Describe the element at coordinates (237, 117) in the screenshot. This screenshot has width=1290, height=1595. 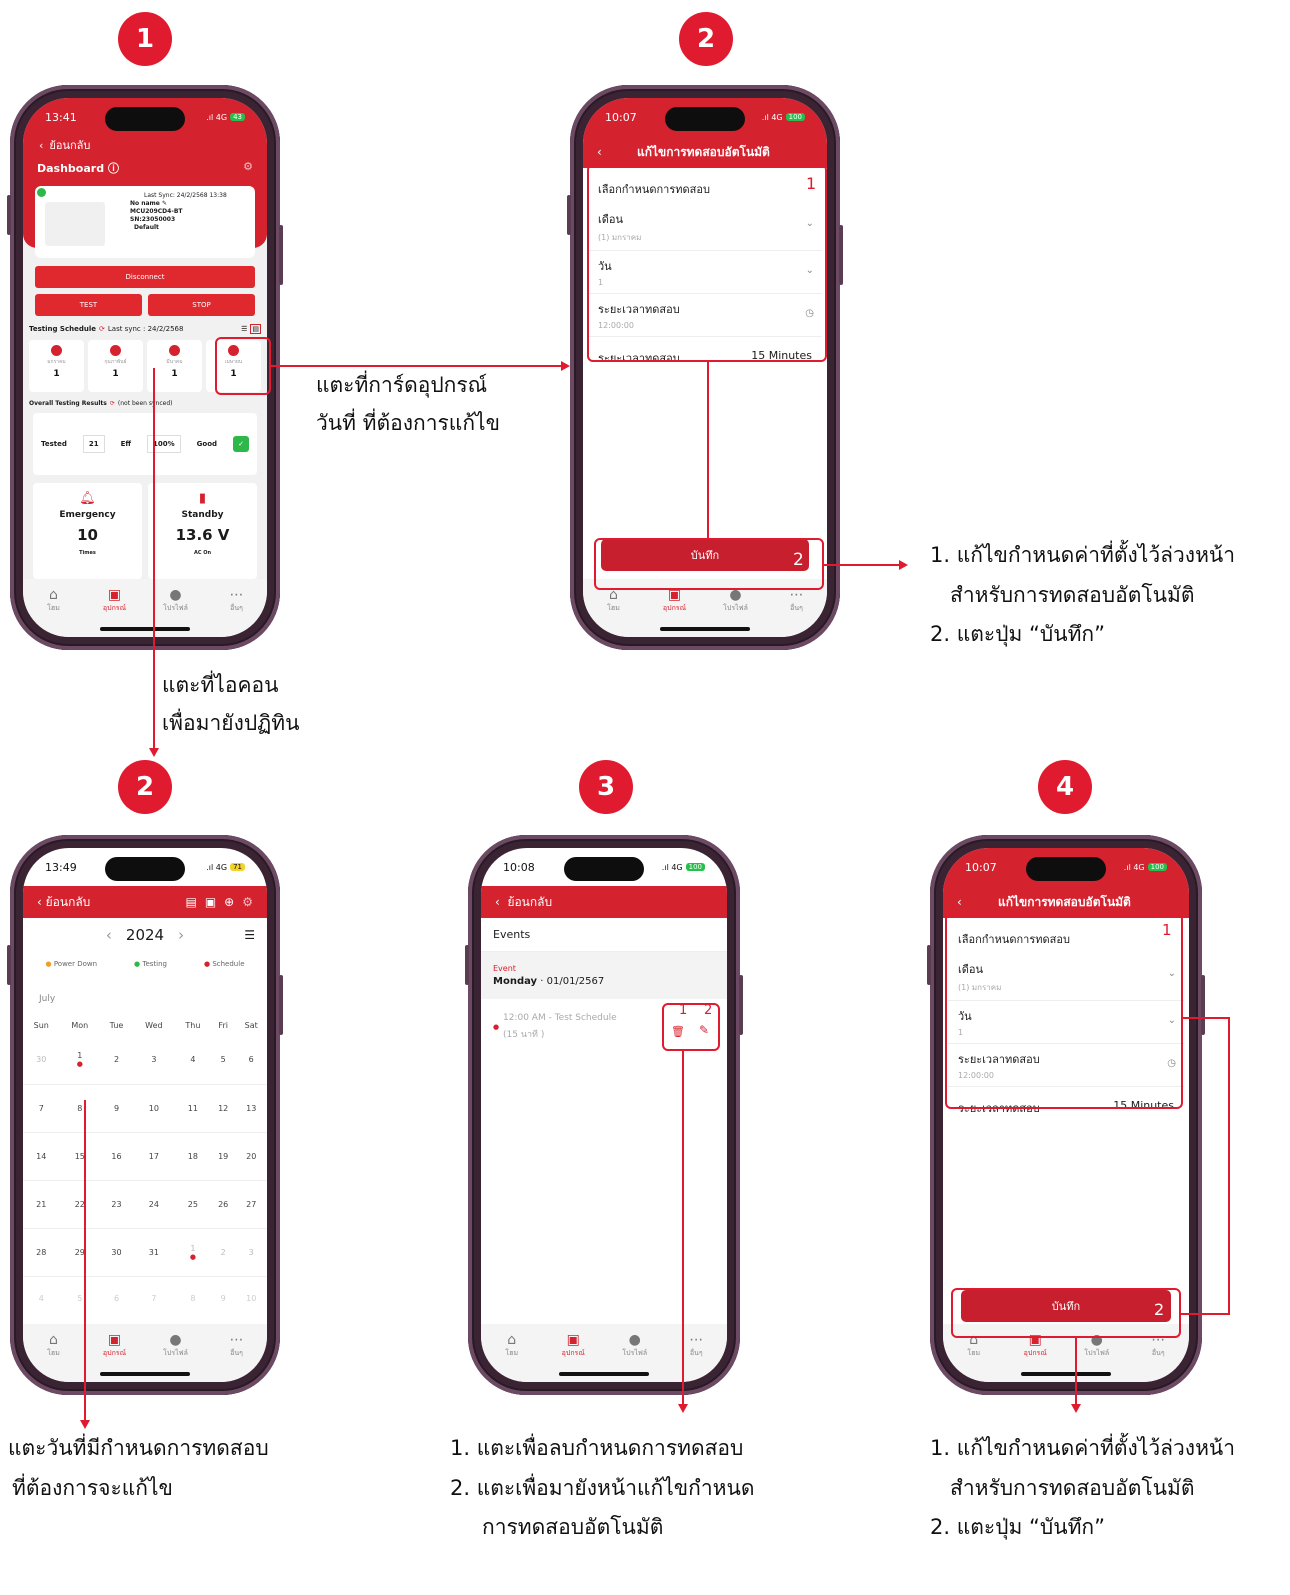
I see `battery-icon: 43` at that location.